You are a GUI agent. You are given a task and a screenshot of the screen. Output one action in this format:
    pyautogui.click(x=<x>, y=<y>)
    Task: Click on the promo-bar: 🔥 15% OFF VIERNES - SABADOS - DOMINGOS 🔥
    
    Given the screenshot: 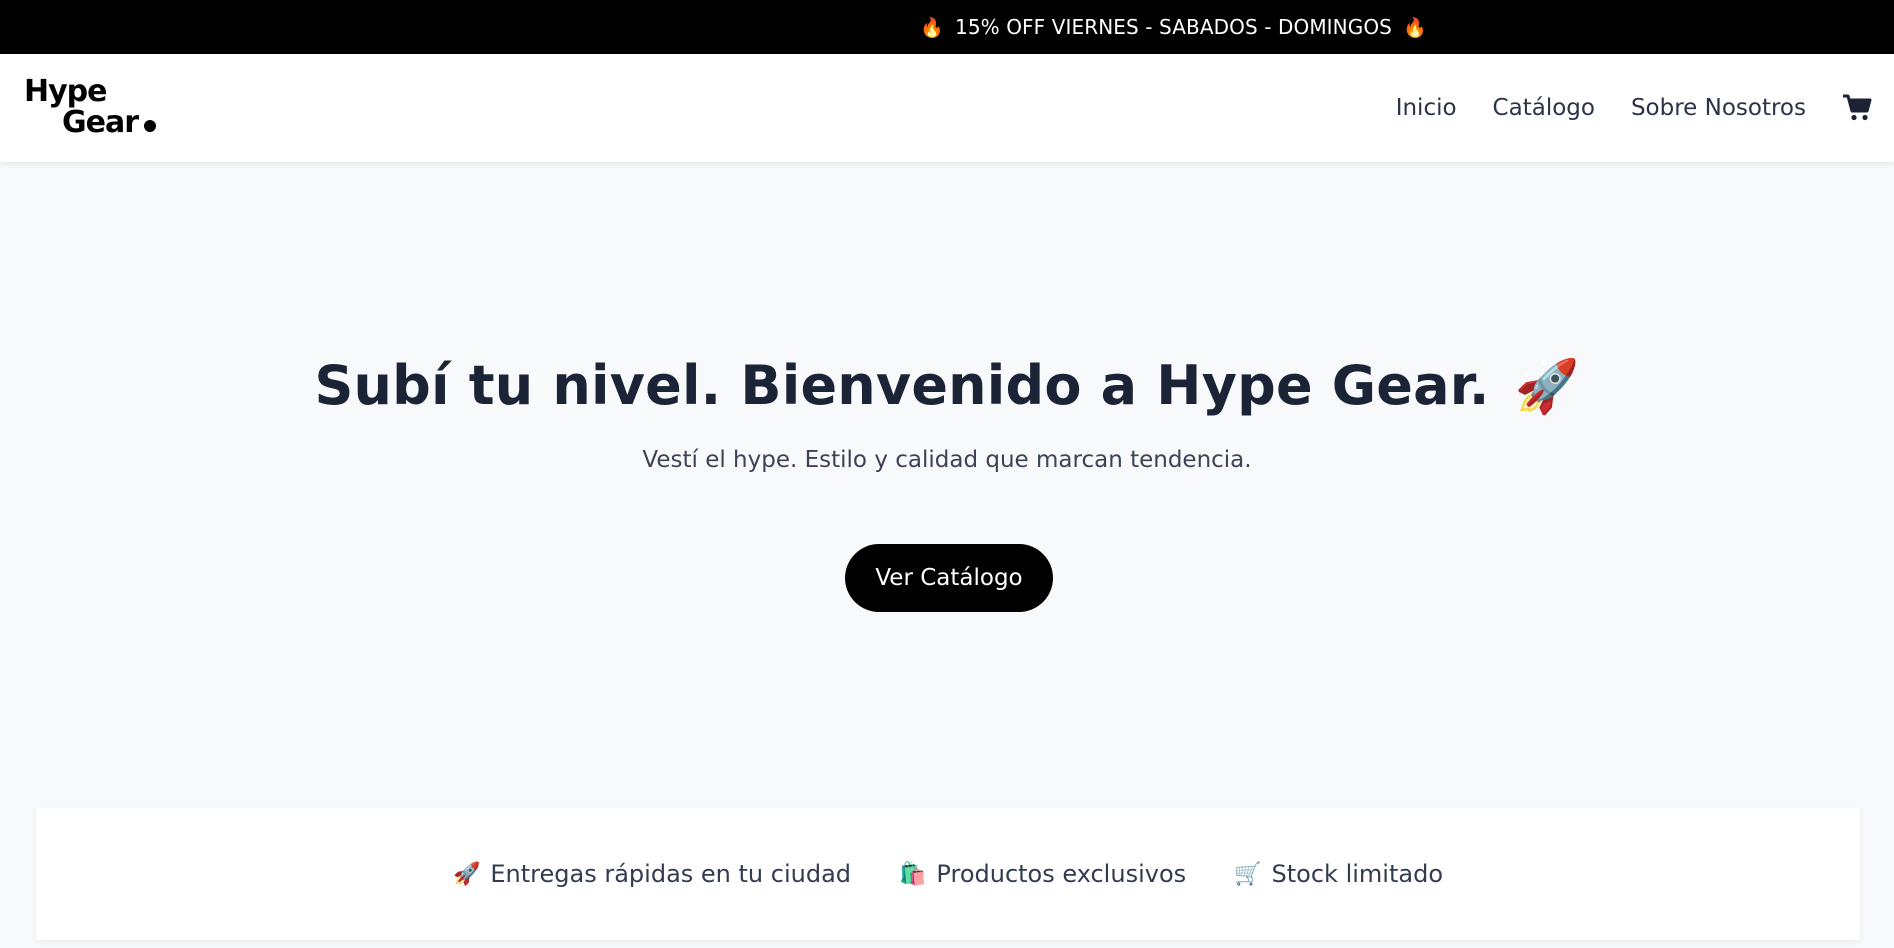 What is the action you would take?
    pyautogui.click(x=947, y=27)
    